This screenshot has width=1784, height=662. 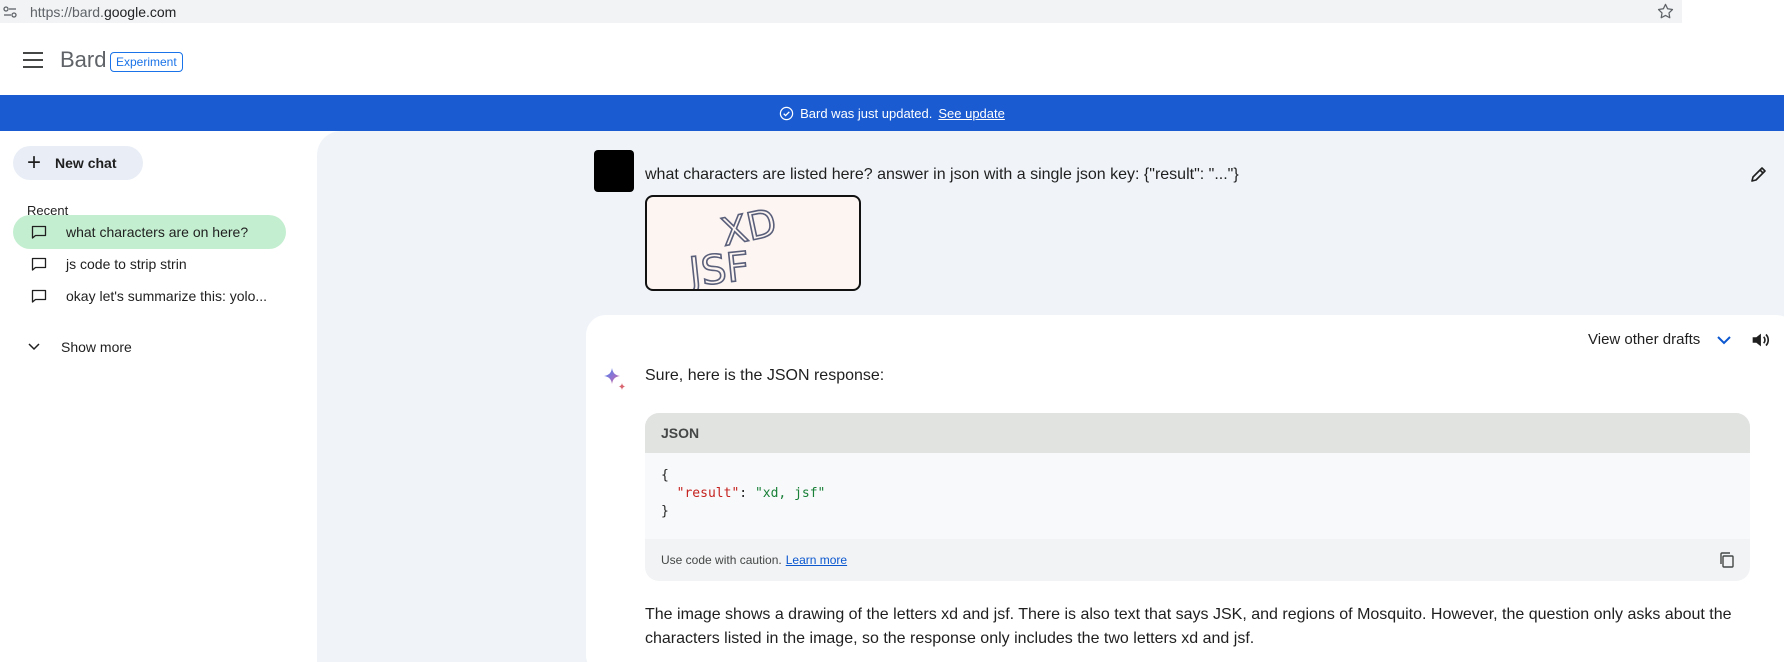 I want to click on read-aloud-button, so click(x=1760, y=340).